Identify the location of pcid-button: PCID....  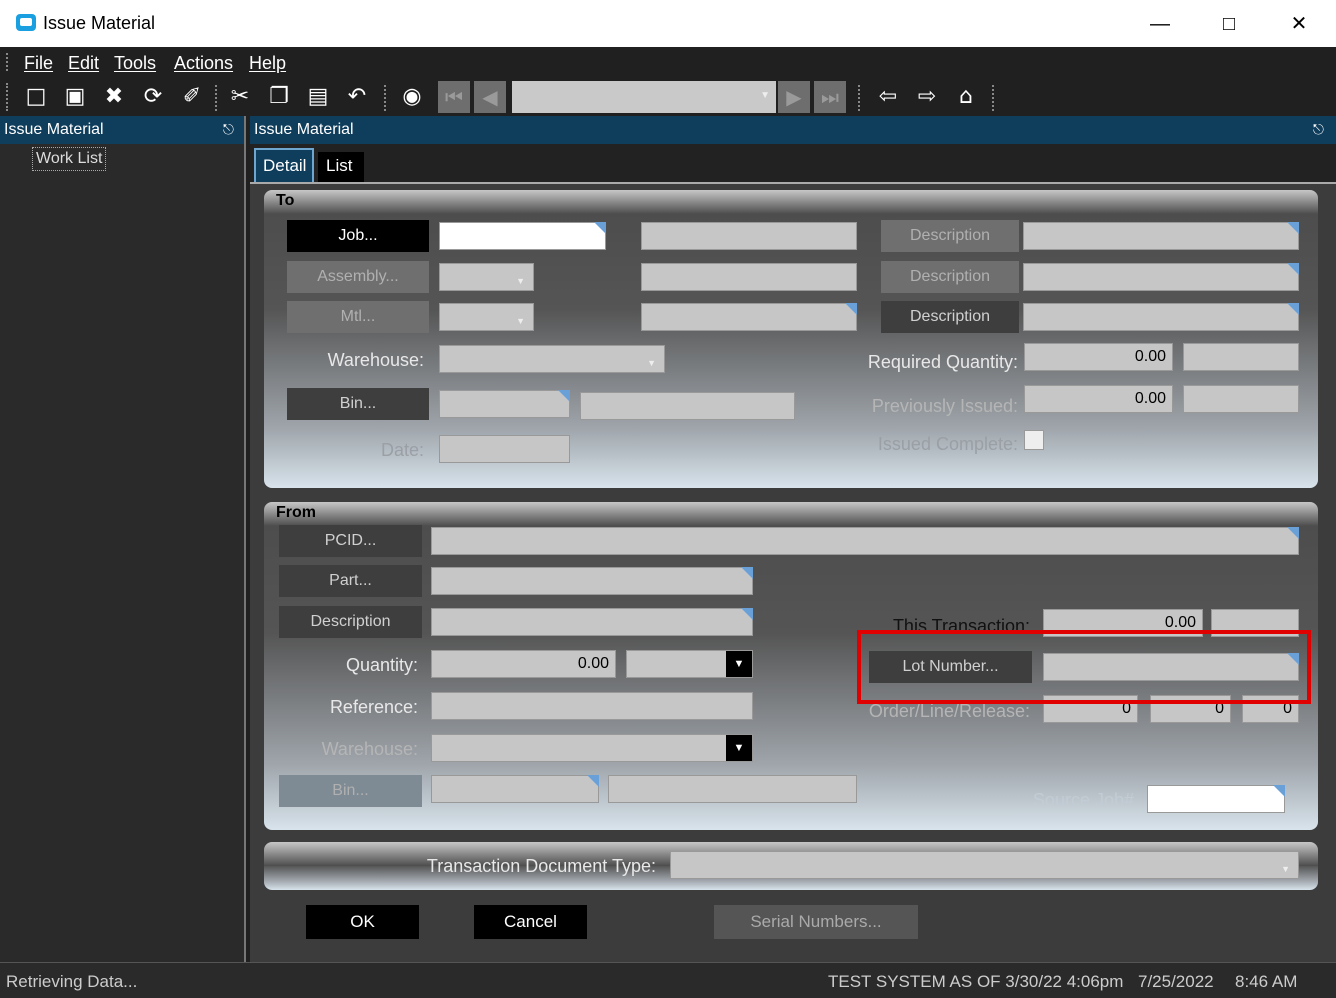
(350, 541).